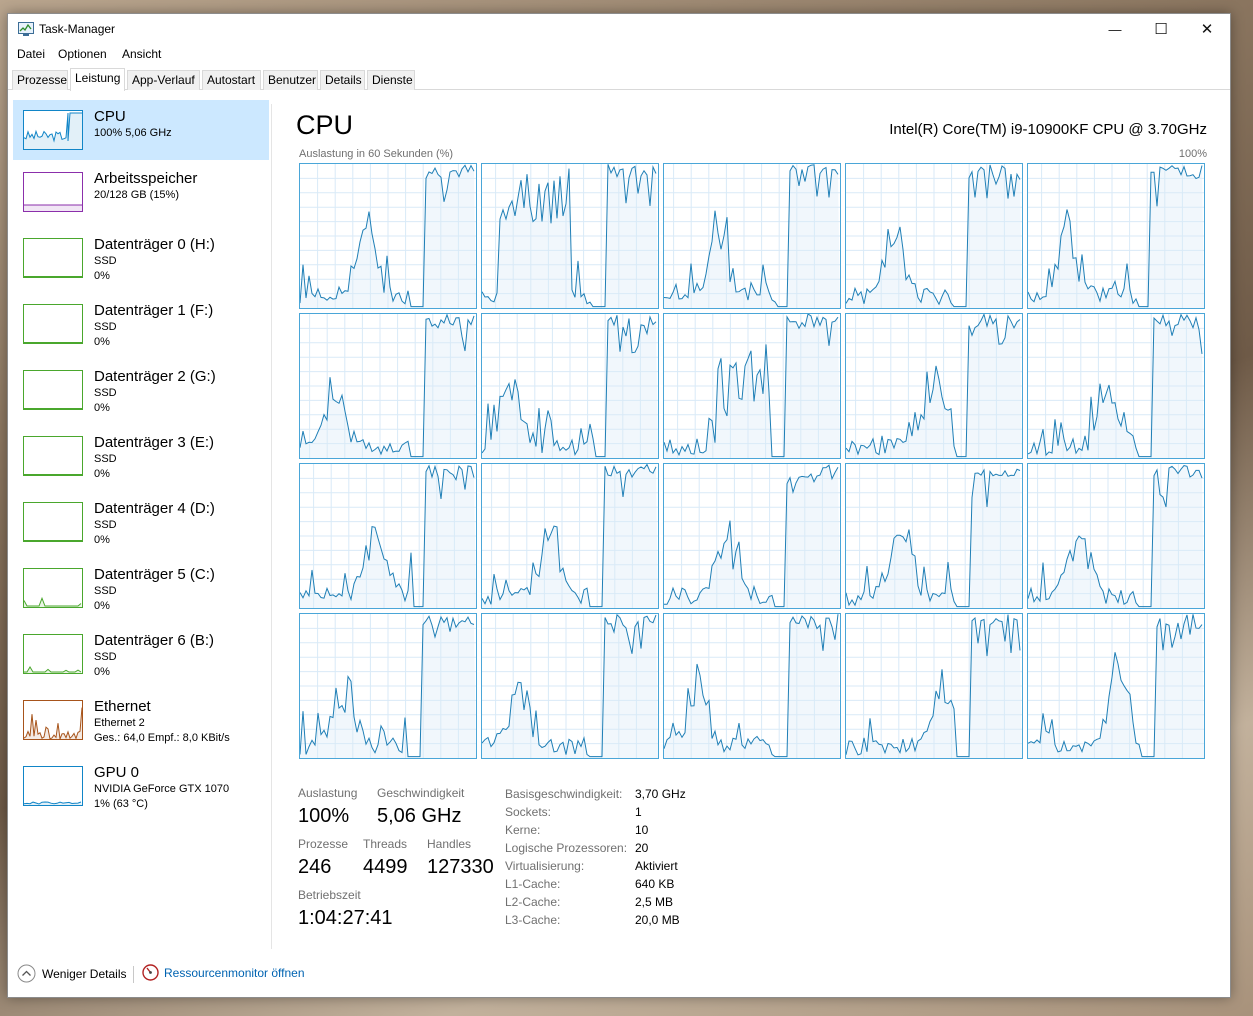 The height and width of the screenshot is (1016, 1253). I want to click on processes-label: Prozesse, so click(323, 844).